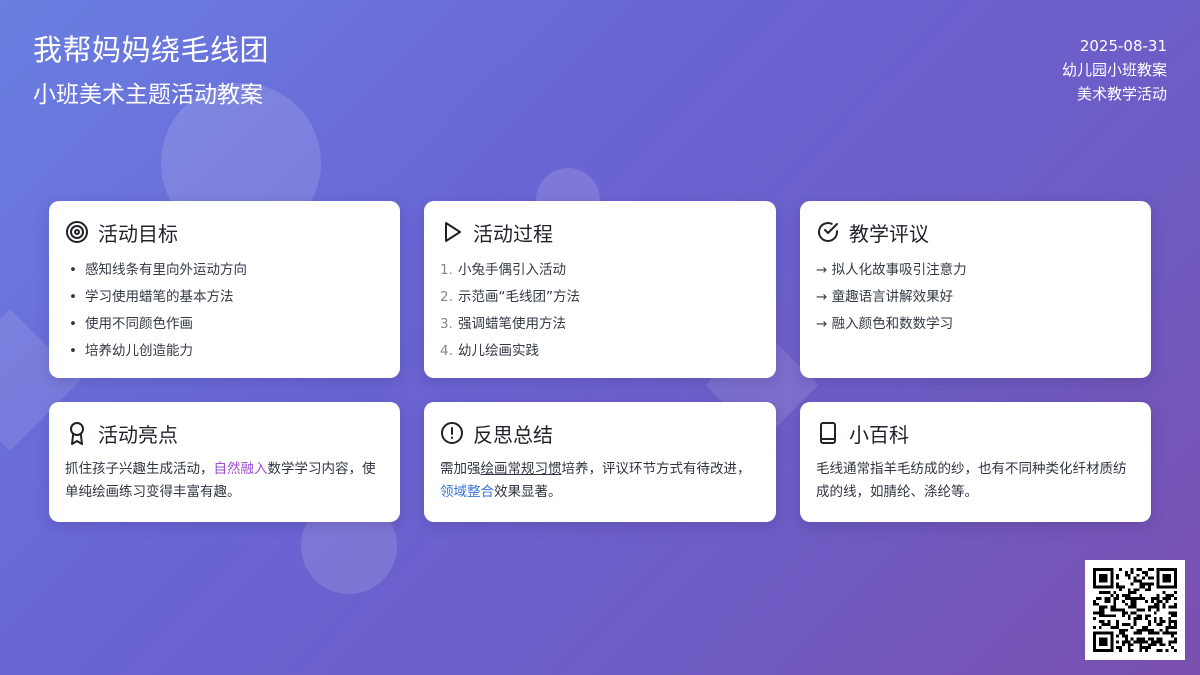  I want to click on list-item: 4. 幼儿绘画实践, so click(489, 351).